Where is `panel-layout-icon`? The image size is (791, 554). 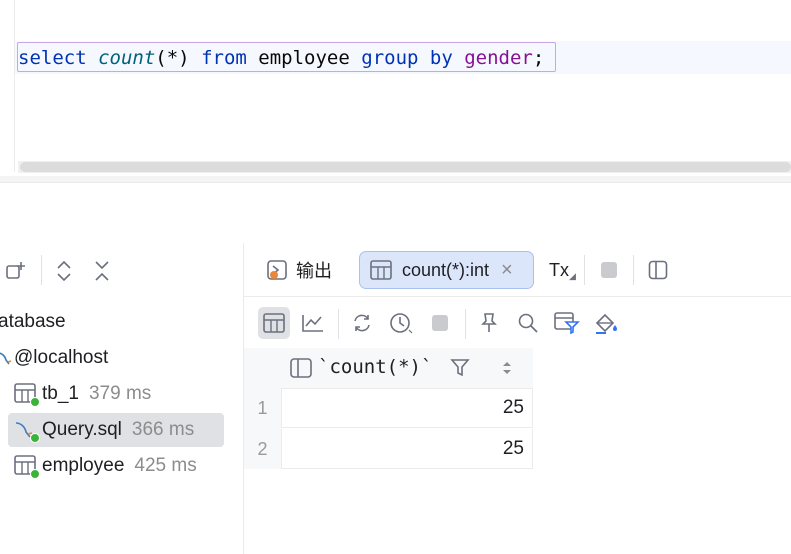 panel-layout-icon is located at coordinates (658, 270).